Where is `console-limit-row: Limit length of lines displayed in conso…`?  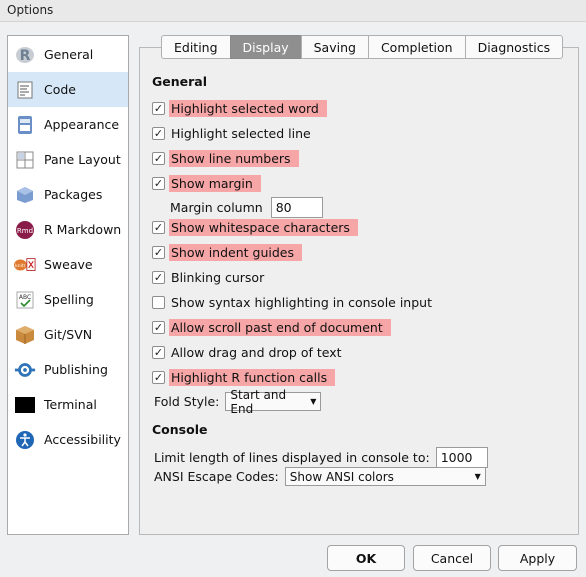
console-limit-row: Limit length of lines displayed in conso… is located at coordinates (321, 457).